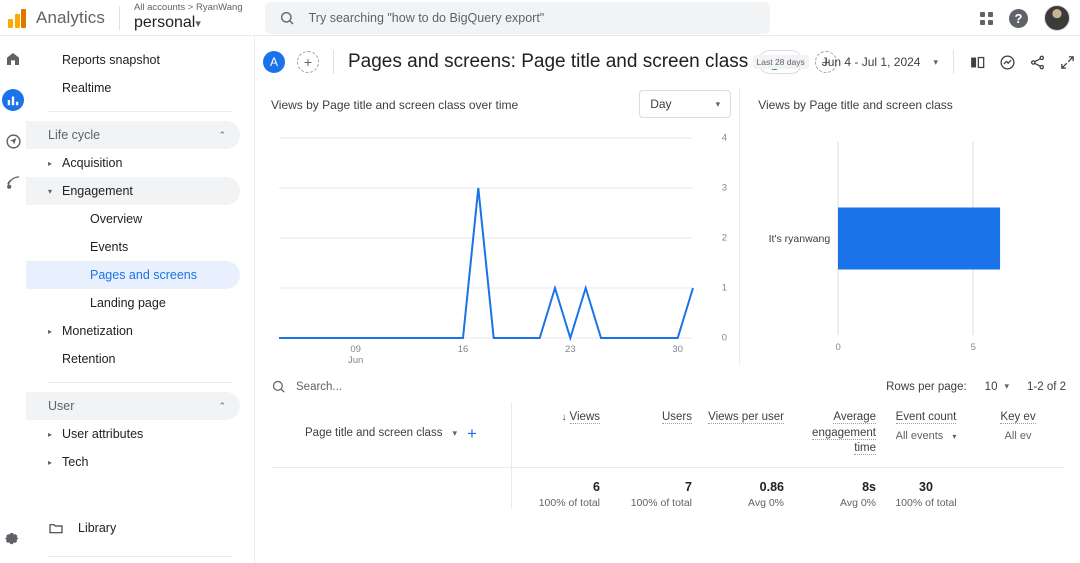  Describe the element at coordinates (391, 488) in the screenshot. I see `totals-dimension-cell` at that location.